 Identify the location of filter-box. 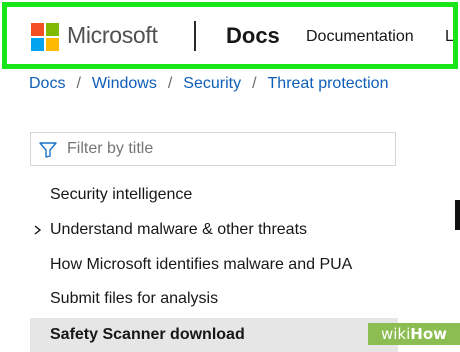
(213, 149).